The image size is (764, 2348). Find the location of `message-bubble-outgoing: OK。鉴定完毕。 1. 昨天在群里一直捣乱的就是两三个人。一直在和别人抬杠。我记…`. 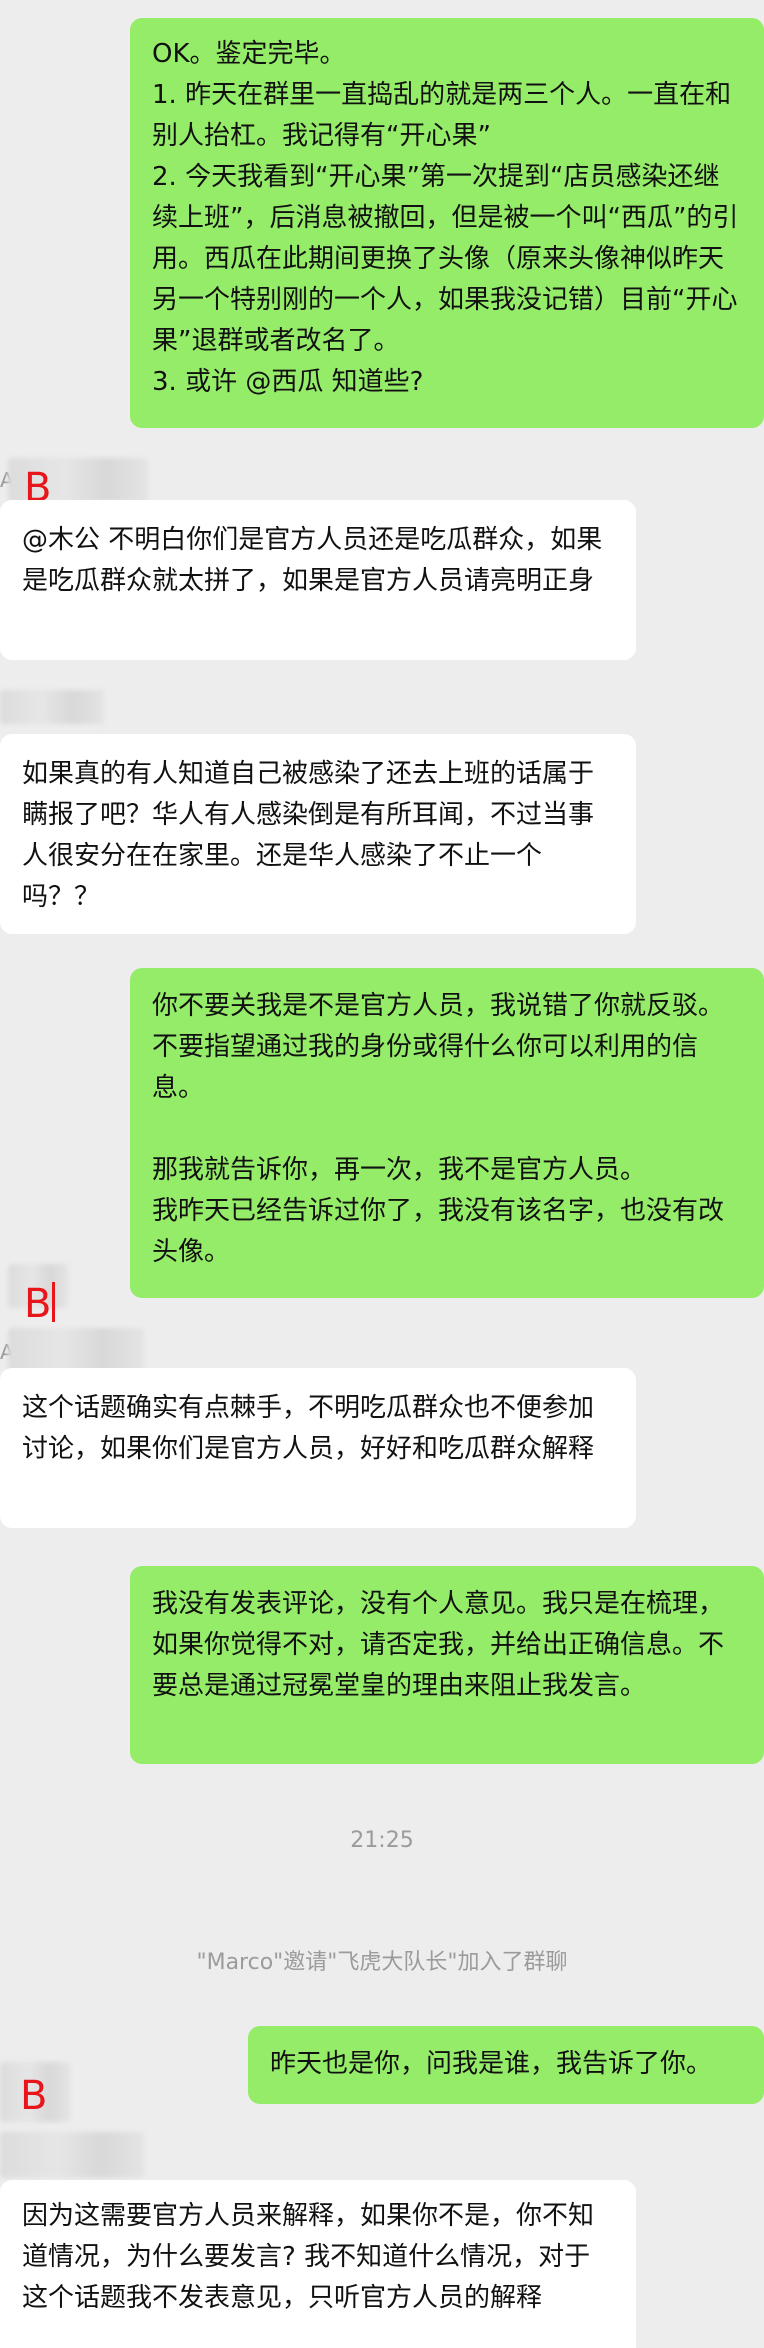

message-bubble-outgoing: OK。鉴定完毕。 1. 昨天在群里一直捣乱的就是两三个人。一直在和别人抬杠。我记… is located at coordinates (447, 223).